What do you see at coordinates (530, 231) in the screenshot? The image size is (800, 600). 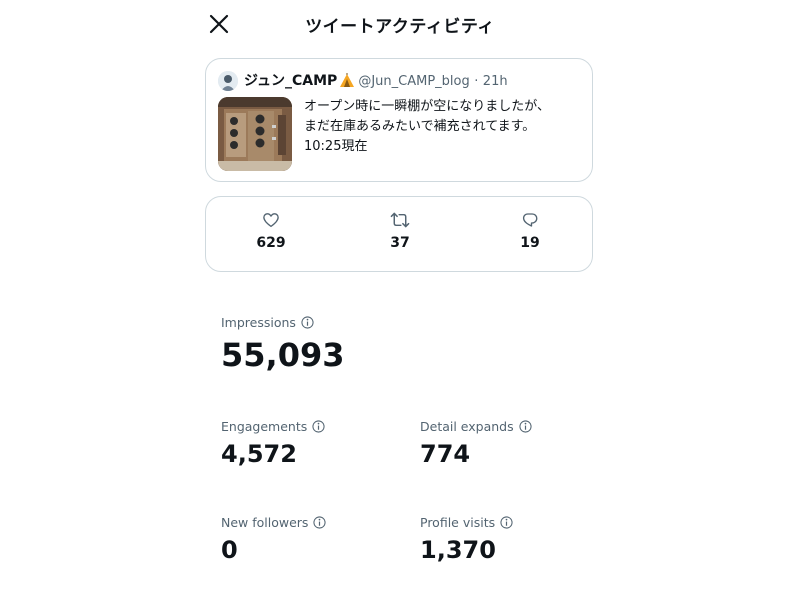 I see `replies-stat: 19` at bounding box center [530, 231].